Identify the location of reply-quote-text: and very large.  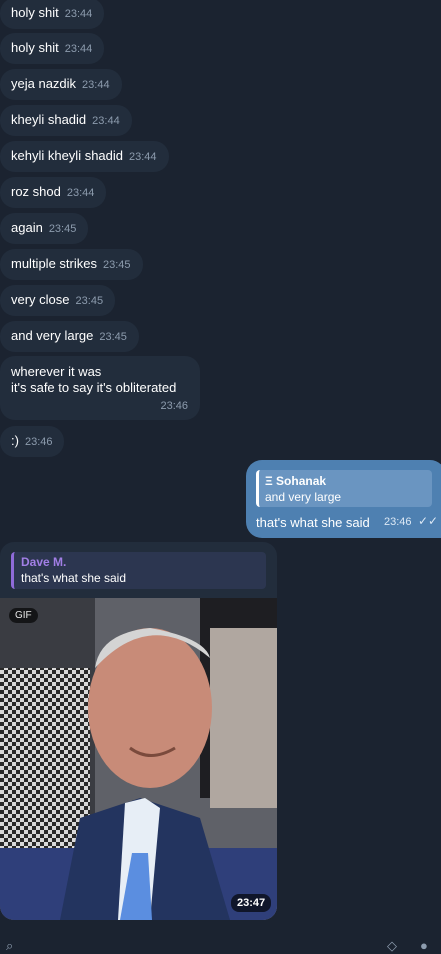
(303, 497).